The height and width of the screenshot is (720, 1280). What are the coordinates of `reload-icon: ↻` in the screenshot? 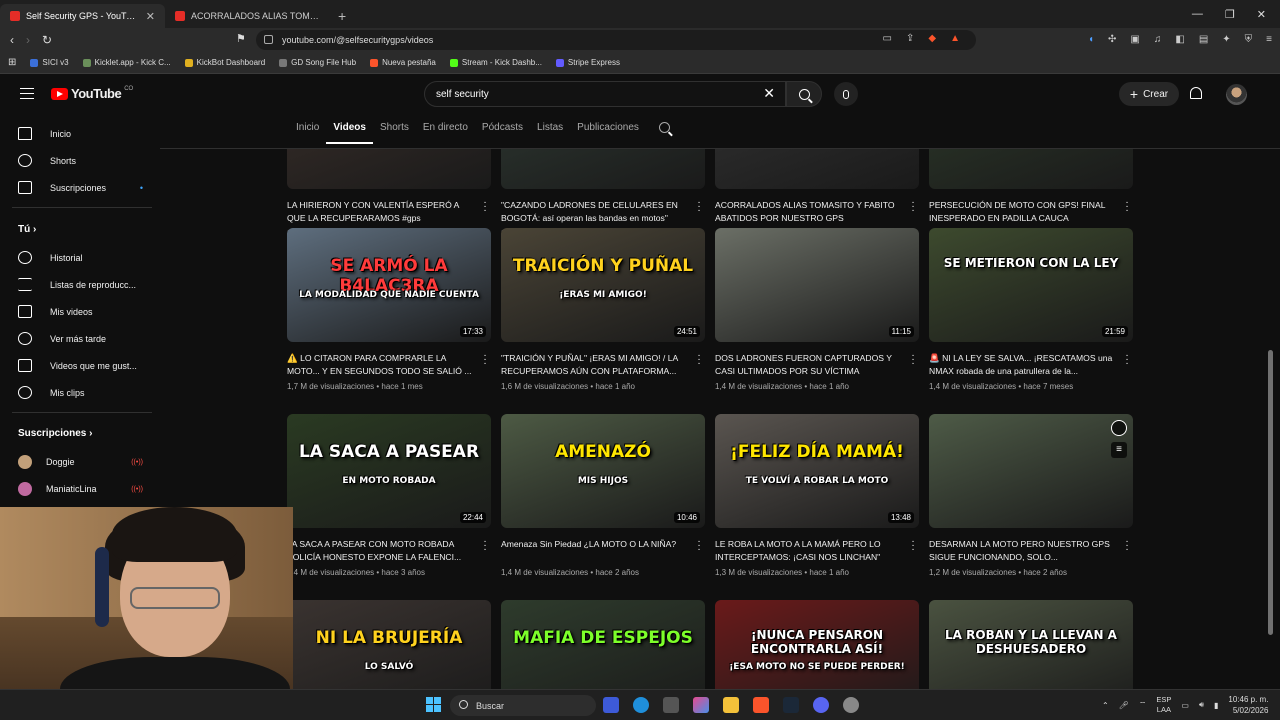 It's located at (47, 40).